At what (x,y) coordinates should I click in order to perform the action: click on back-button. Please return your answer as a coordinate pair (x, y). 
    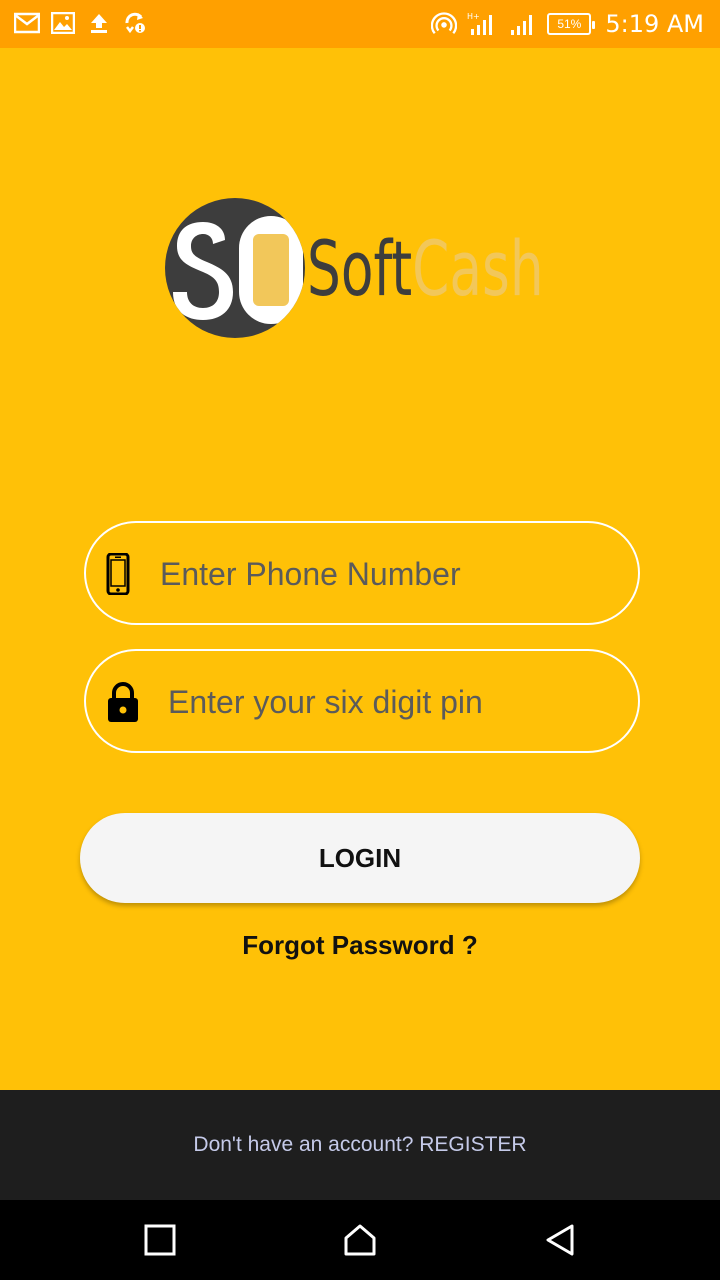
    Looking at the image, I should click on (560, 1240).